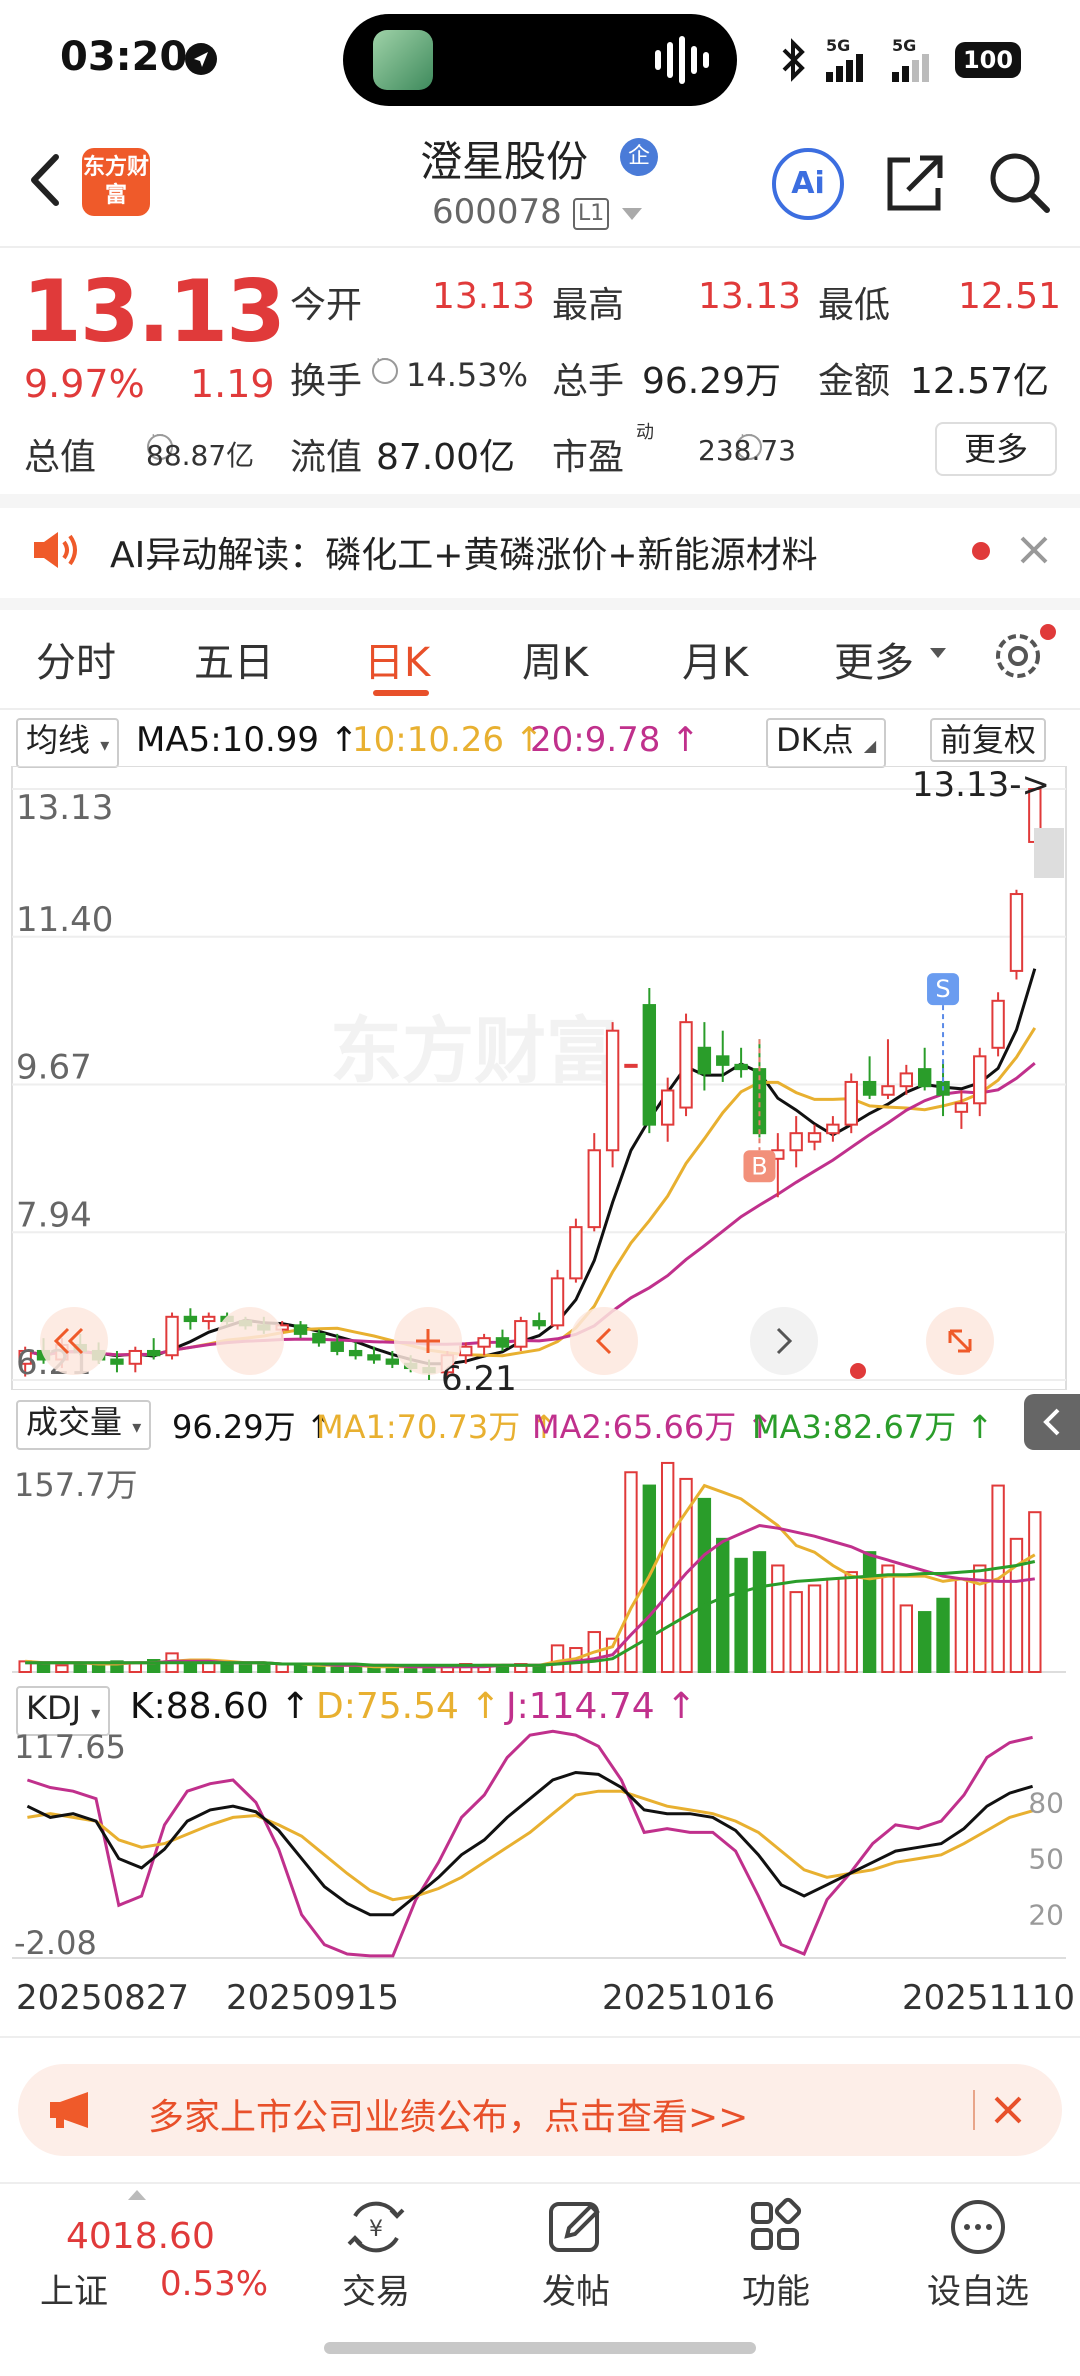 Image resolution: width=1080 pixels, height=2376 pixels. Describe the element at coordinates (540, 1565) in the screenshot. I see `volume-chart: 157.7万` at that location.